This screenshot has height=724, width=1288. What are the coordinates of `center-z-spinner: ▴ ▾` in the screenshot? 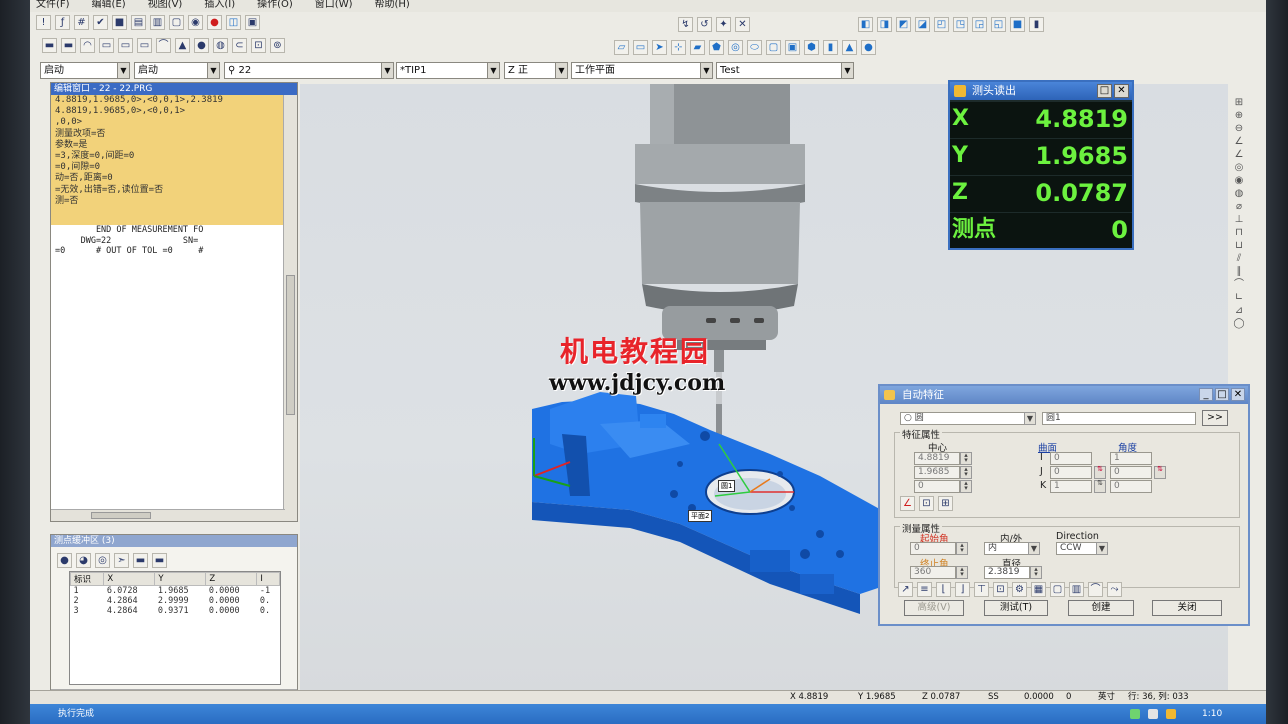 It's located at (966, 486).